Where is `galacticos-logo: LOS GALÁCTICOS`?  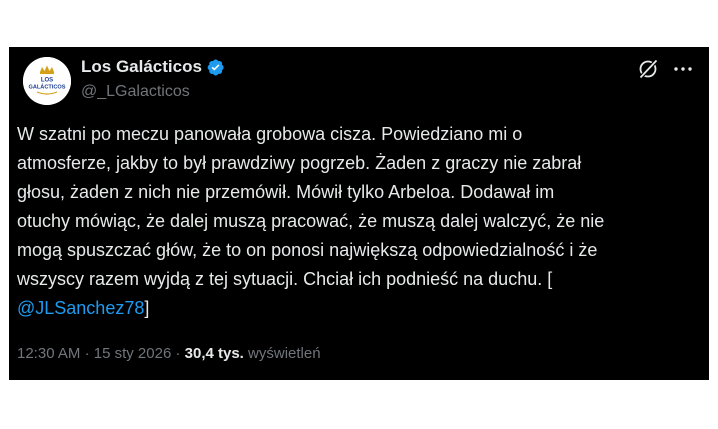 galacticos-logo: LOS GALÁCTICOS is located at coordinates (47, 81).